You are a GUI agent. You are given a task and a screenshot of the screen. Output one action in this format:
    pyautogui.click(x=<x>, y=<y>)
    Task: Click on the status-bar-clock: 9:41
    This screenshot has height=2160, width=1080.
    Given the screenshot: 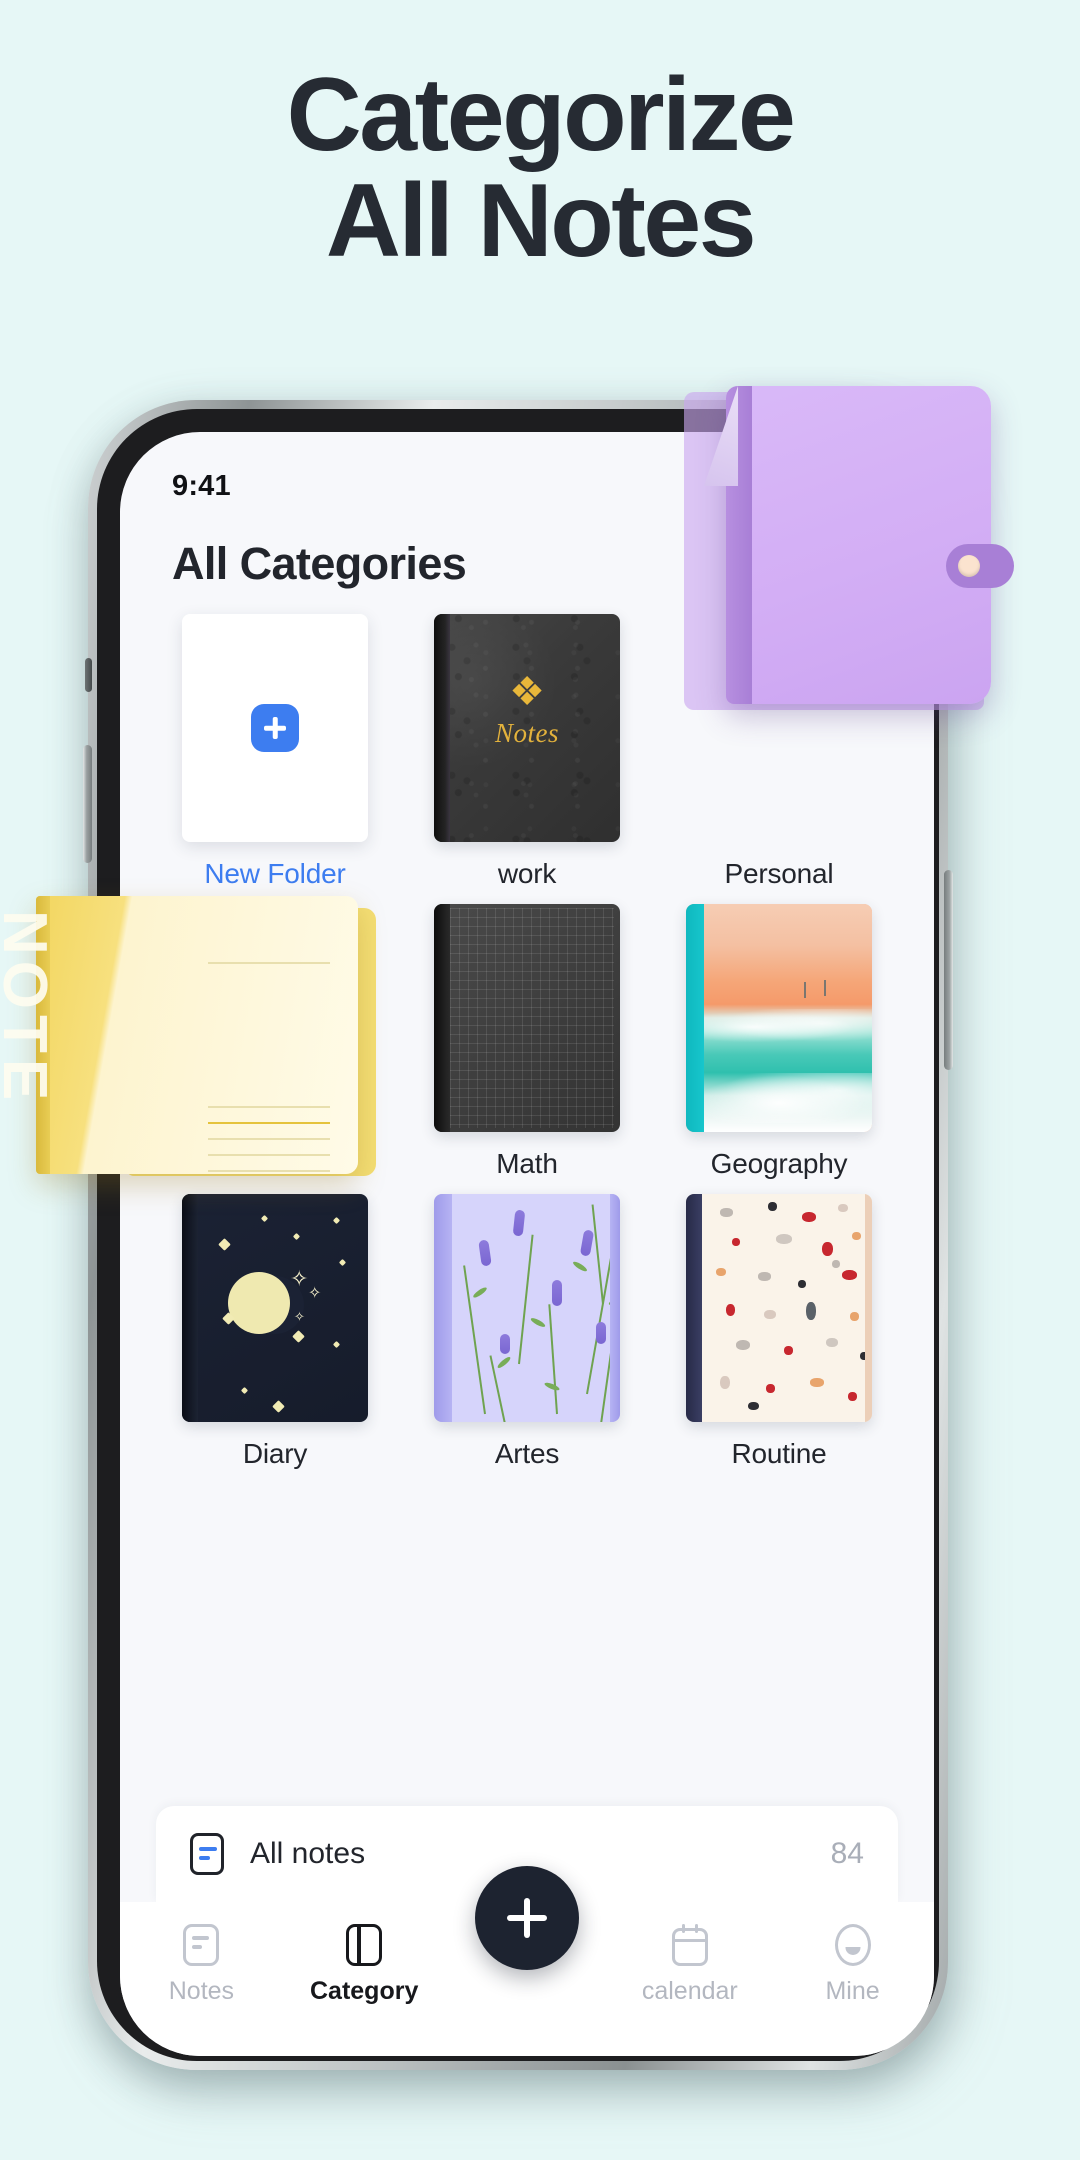 What is the action you would take?
    pyautogui.click(x=201, y=485)
    